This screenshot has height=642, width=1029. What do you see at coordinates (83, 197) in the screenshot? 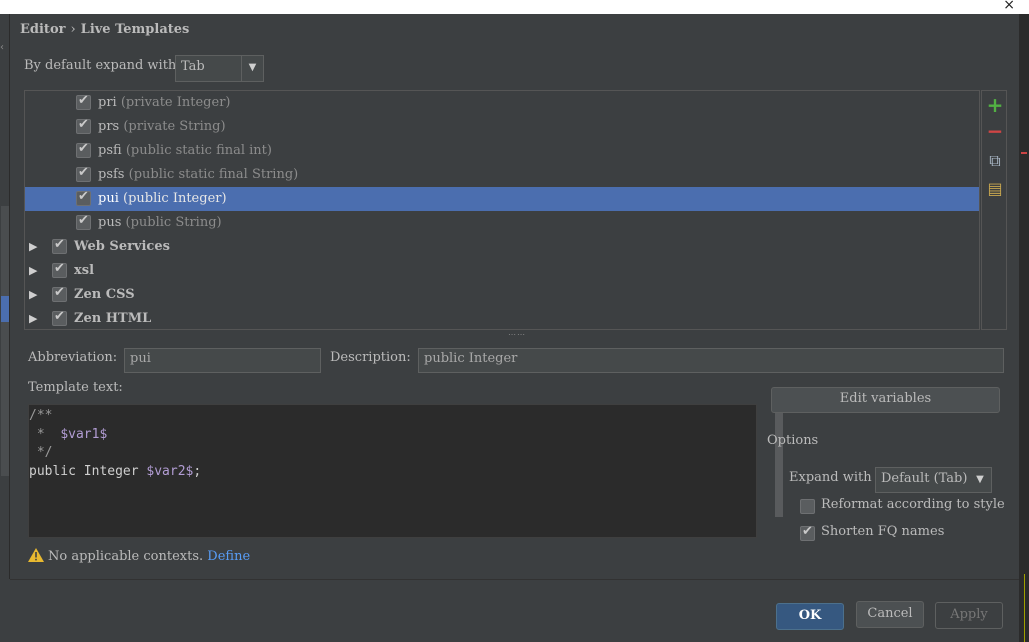
I see `checkbox-pui` at bounding box center [83, 197].